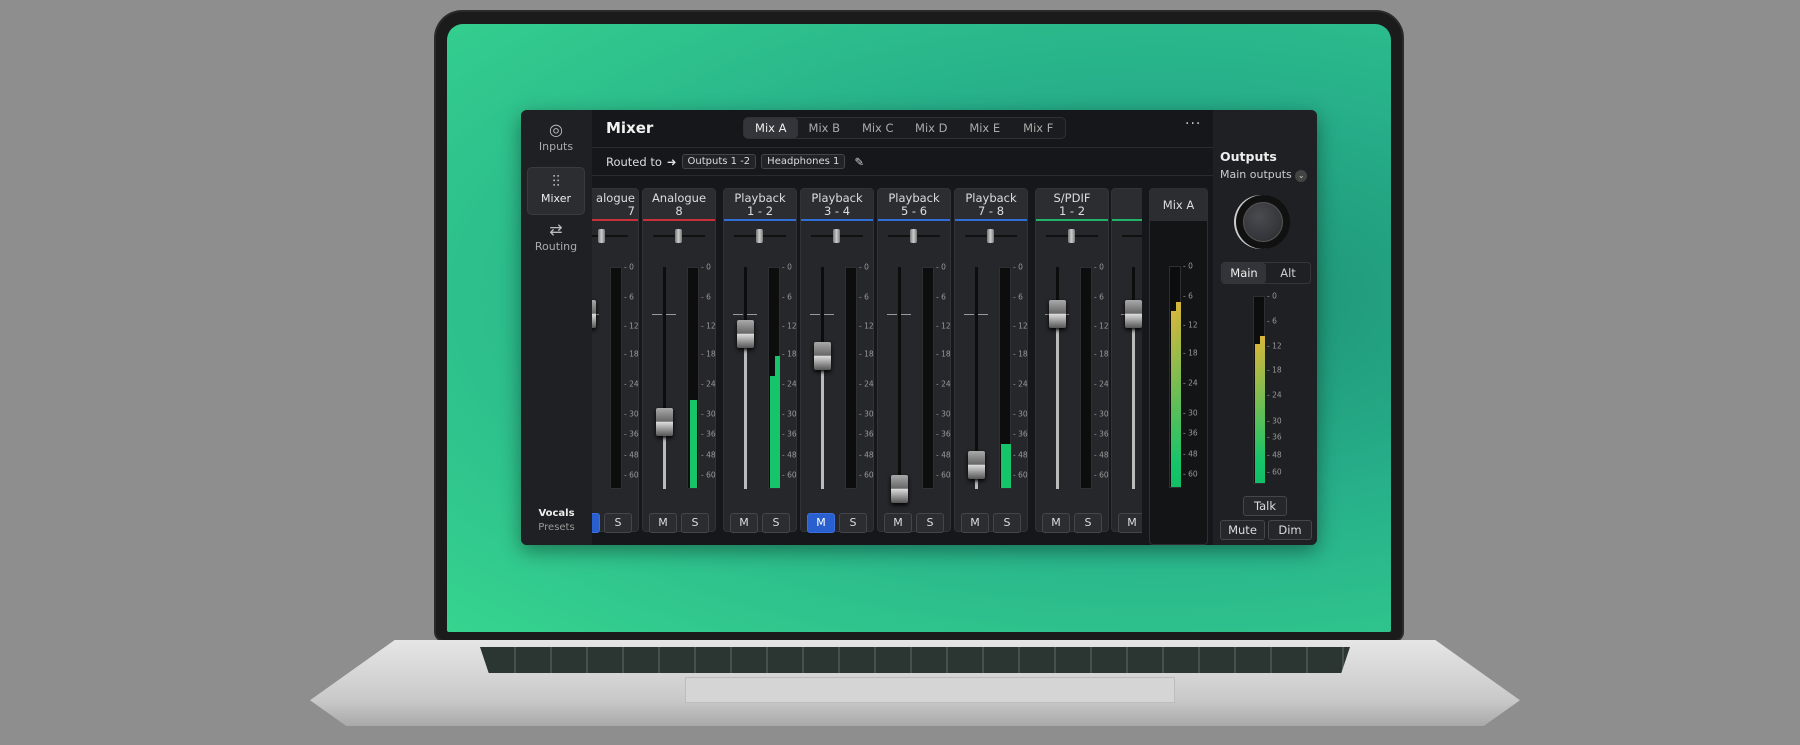 The width and height of the screenshot is (1800, 745). I want to click on mute-button: Mute, so click(1242, 530).